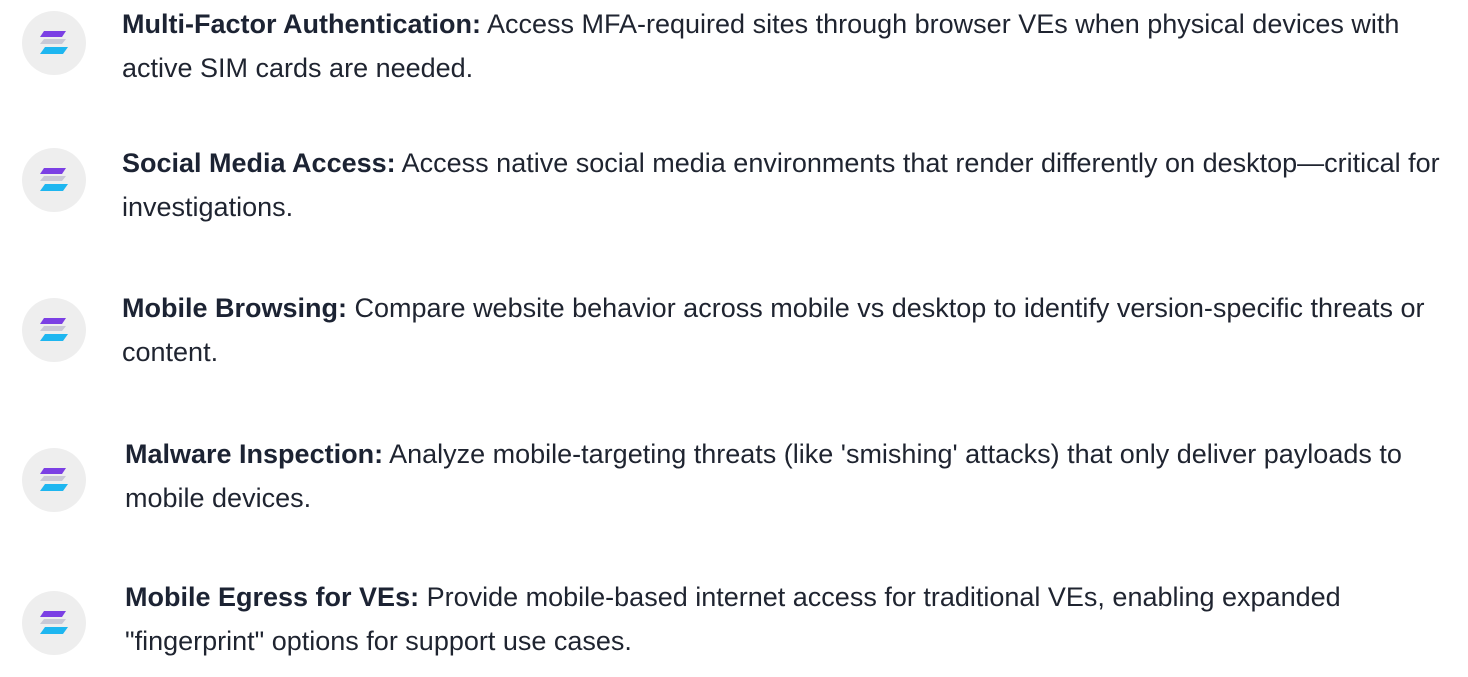 Image resolution: width=1468 pixels, height=677 pixels. What do you see at coordinates (301, 24) in the screenshot?
I see `feature-title: Multi-Factor Authentication:` at bounding box center [301, 24].